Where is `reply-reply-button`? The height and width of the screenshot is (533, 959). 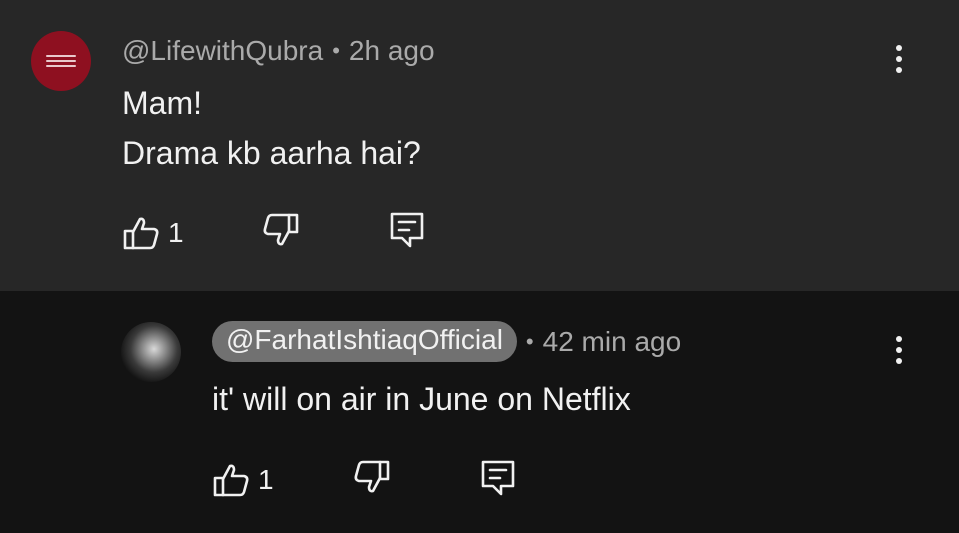 reply-reply-button is located at coordinates (498, 478).